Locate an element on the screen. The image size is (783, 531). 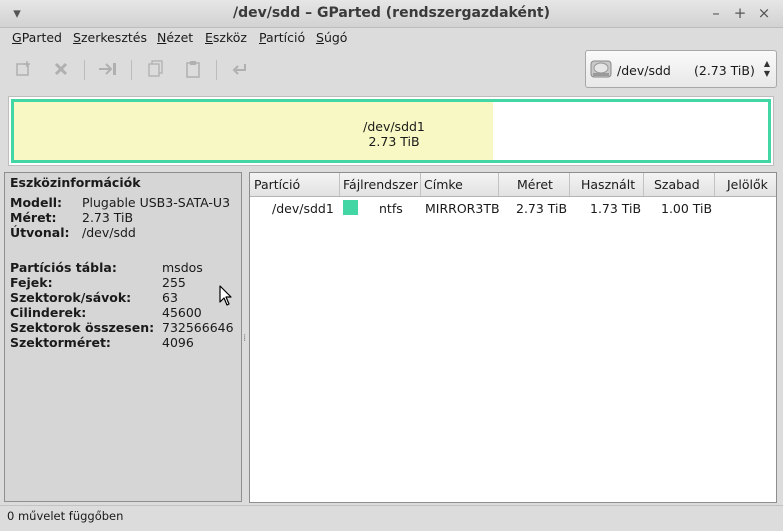
cell-used: 1.73 TiB is located at coordinates (616, 208).